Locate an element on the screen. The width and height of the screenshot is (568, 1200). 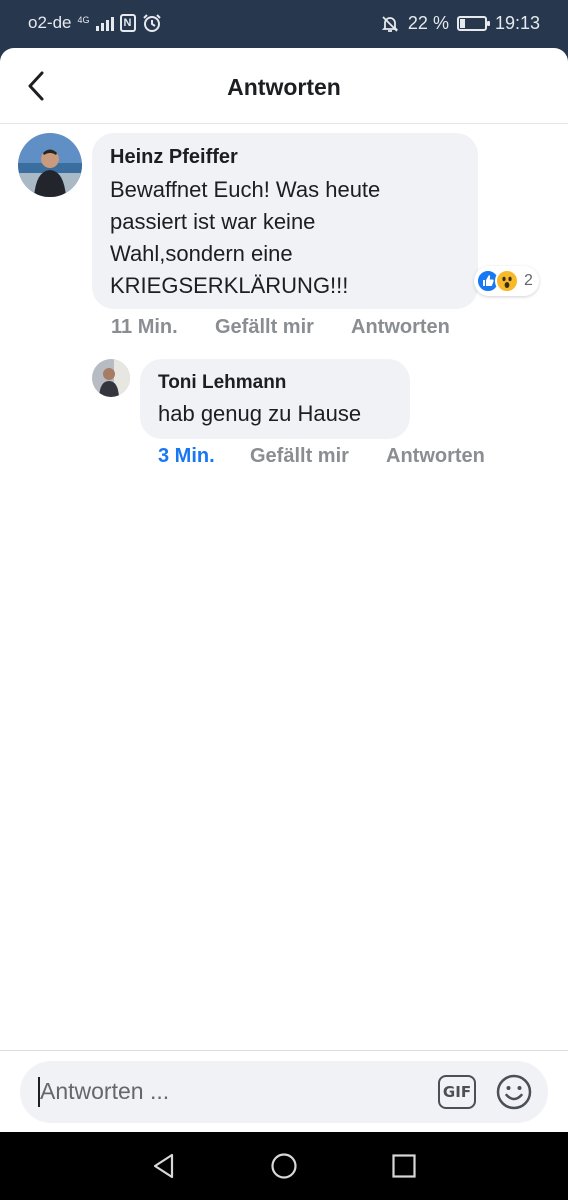
system-nav-bar is located at coordinates (284, 1166).